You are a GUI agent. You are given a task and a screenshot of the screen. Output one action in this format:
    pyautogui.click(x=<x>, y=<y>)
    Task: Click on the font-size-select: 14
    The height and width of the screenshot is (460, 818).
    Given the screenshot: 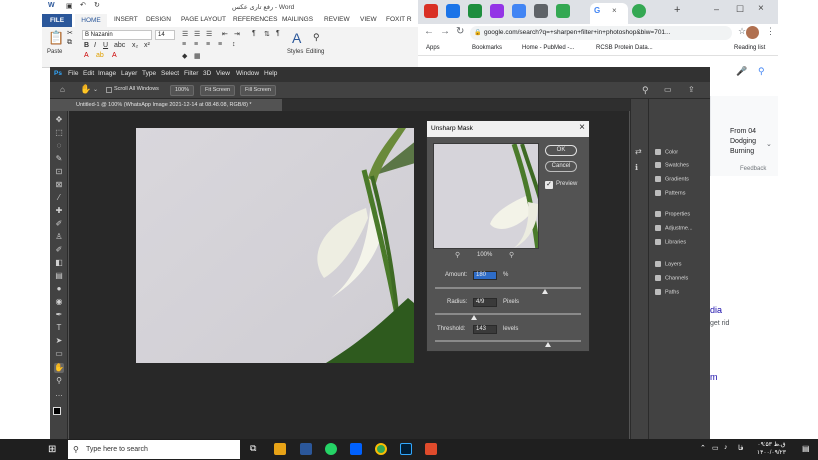 What is the action you would take?
    pyautogui.click(x=165, y=35)
    